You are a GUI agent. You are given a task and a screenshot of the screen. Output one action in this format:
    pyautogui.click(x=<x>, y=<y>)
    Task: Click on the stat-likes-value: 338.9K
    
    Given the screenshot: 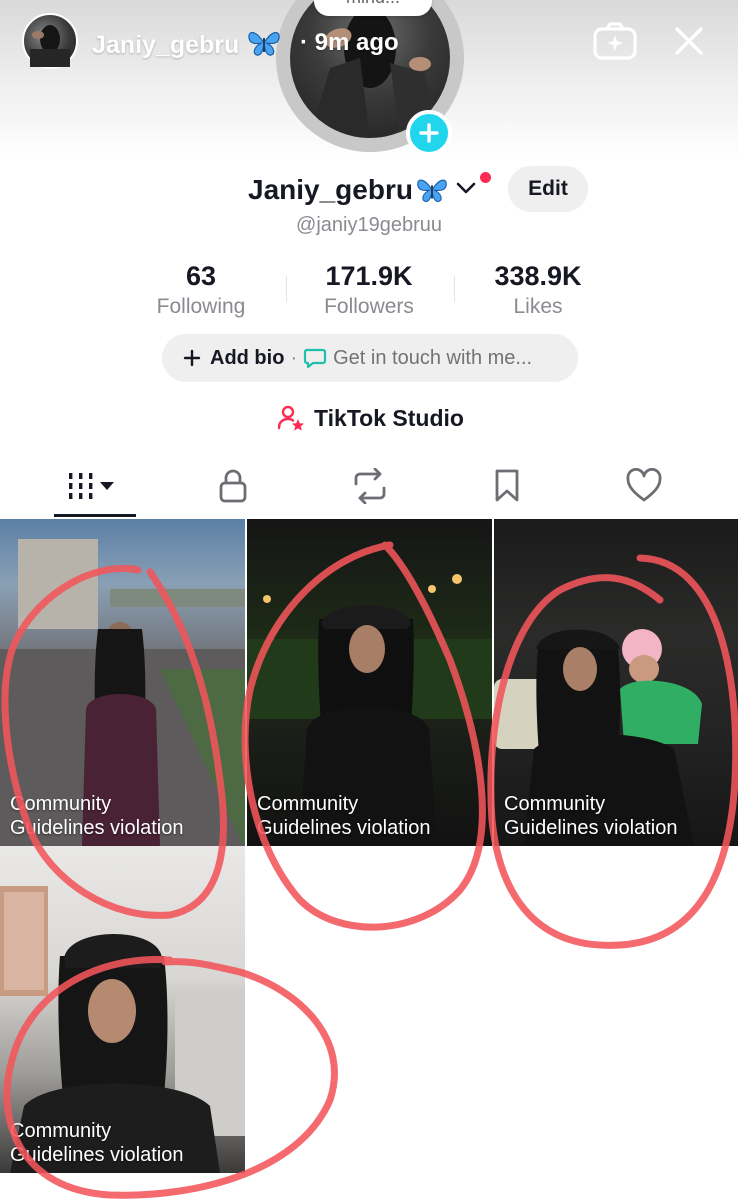 What is the action you would take?
    pyautogui.click(x=538, y=276)
    